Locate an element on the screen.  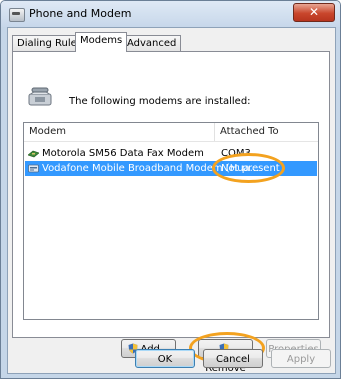
column-header-attached-to: Attached To is located at coordinates (249, 132).